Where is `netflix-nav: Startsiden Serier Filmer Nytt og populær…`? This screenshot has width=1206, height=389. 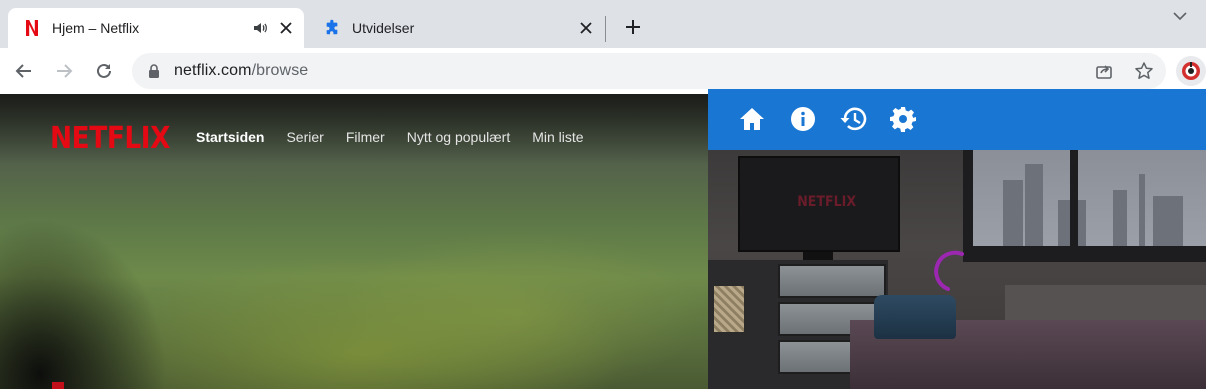 netflix-nav: Startsiden Serier Filmer Nytt og populær… is located at coordinates (401, 137).